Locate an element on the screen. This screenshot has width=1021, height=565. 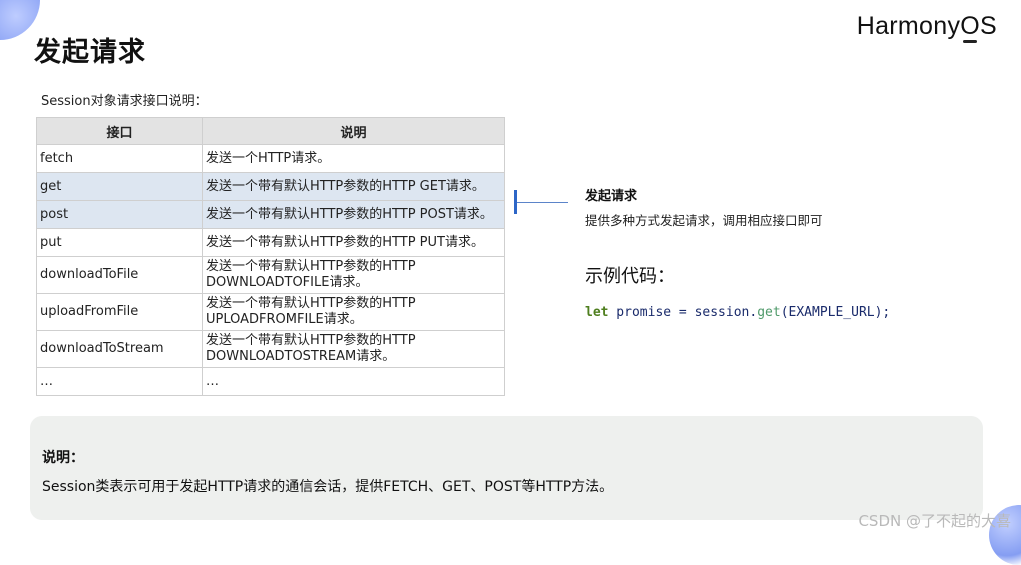
api-name: get is located at coordinates (119, 186).